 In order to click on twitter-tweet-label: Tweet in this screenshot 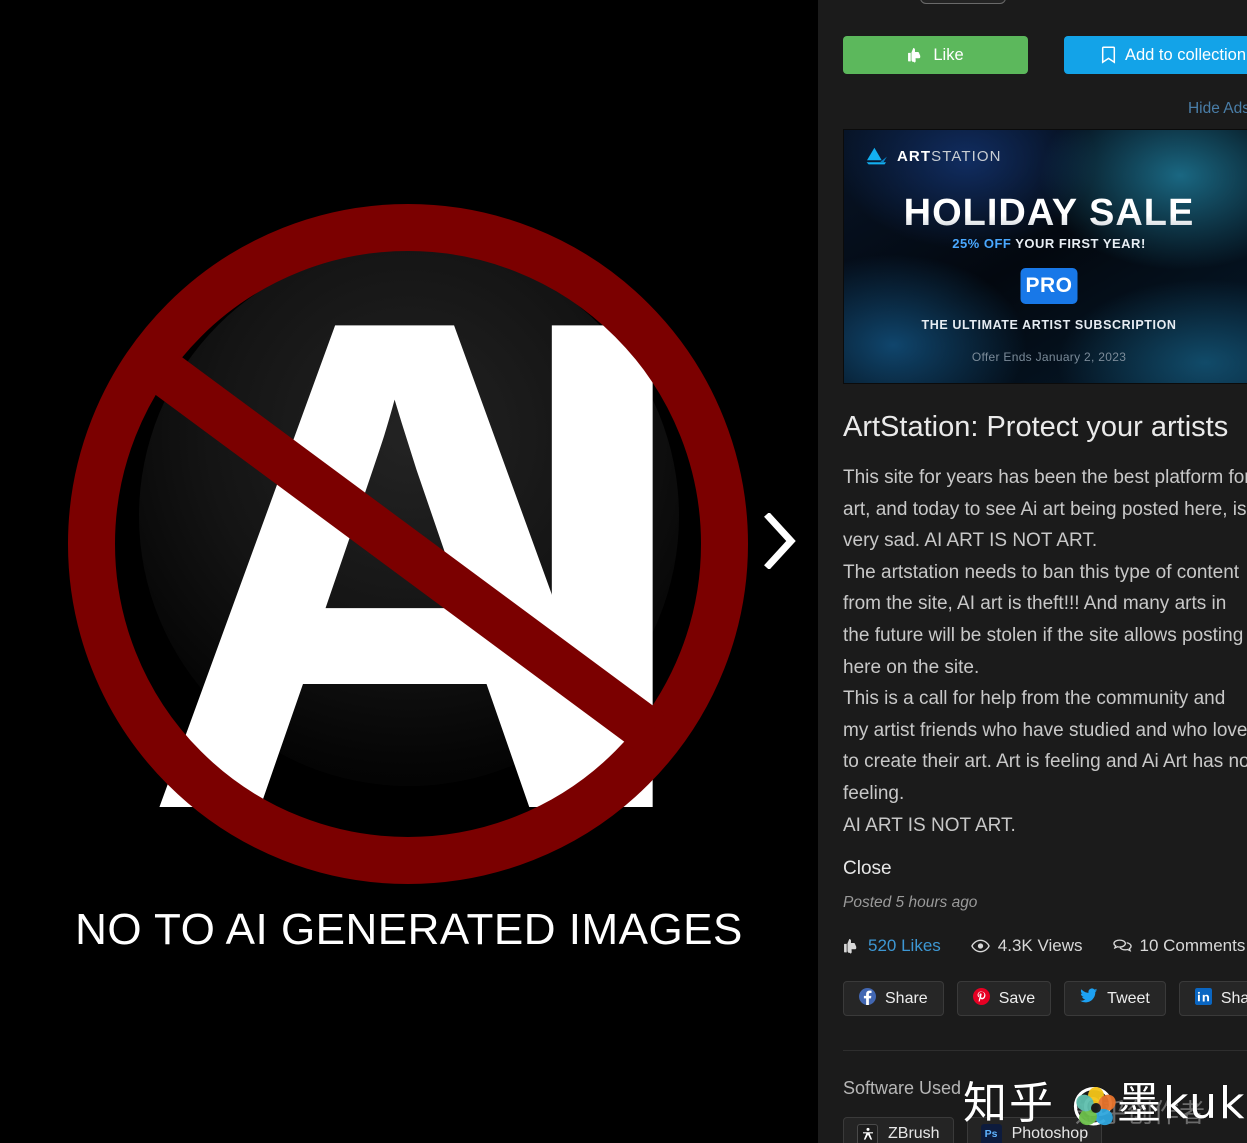, I will do `click(1128, 998)`.